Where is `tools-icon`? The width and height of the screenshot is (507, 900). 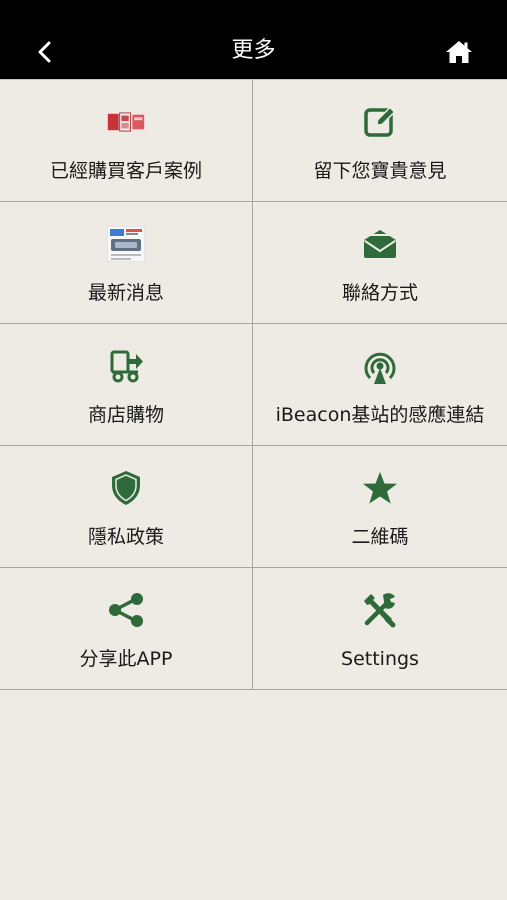 tools-icon is located at coordinates (380, 610).